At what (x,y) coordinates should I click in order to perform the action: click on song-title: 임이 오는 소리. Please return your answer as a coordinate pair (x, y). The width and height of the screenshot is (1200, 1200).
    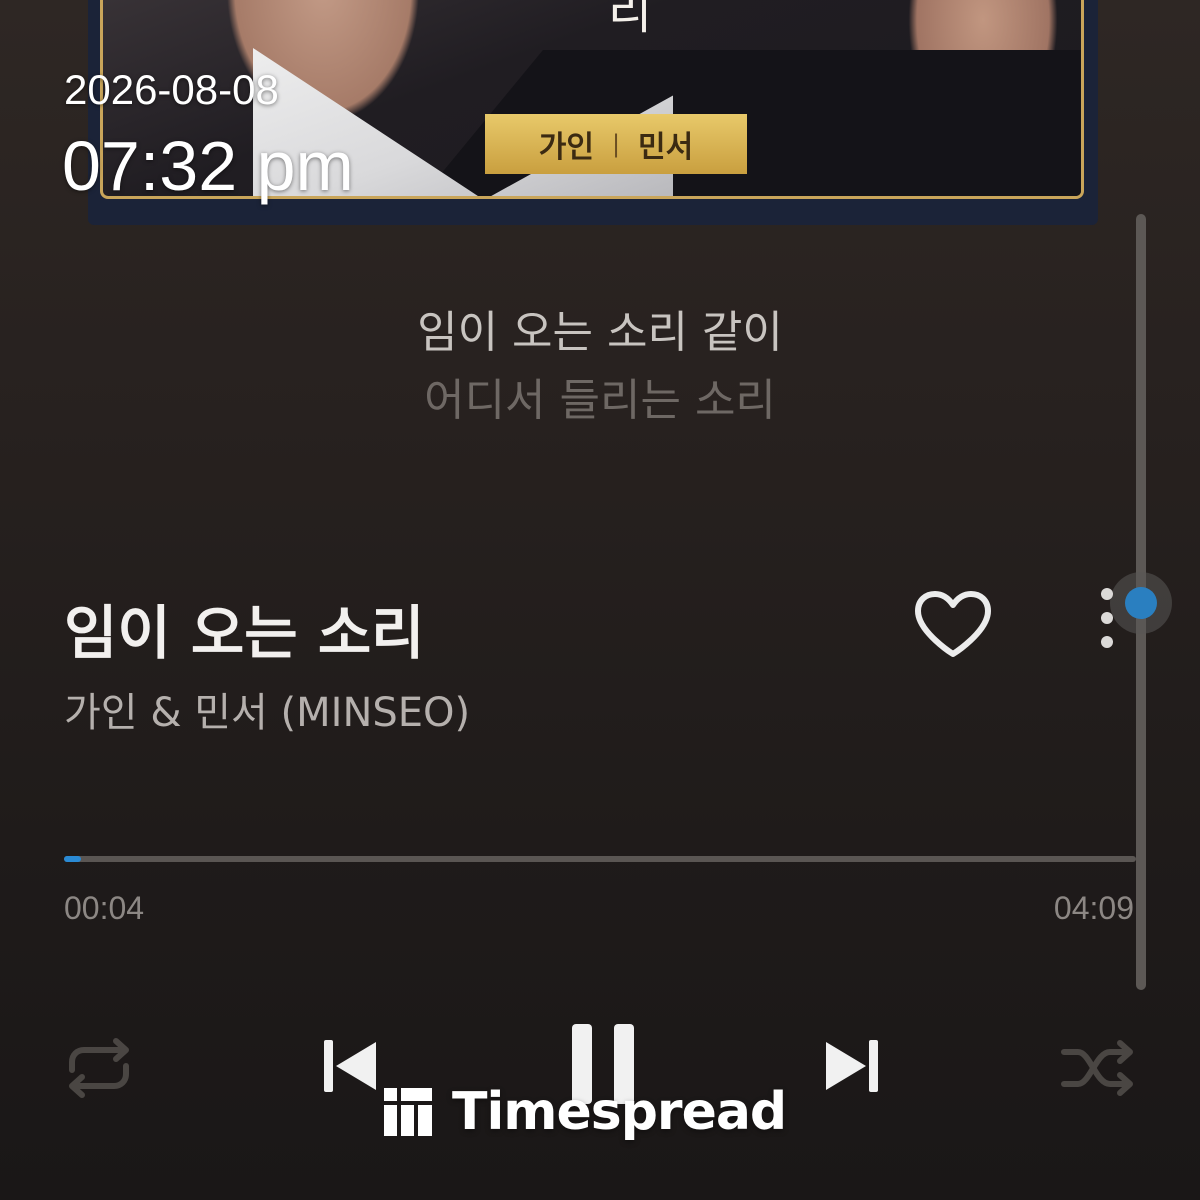
    Looking at the image, I should click on (244, 633).